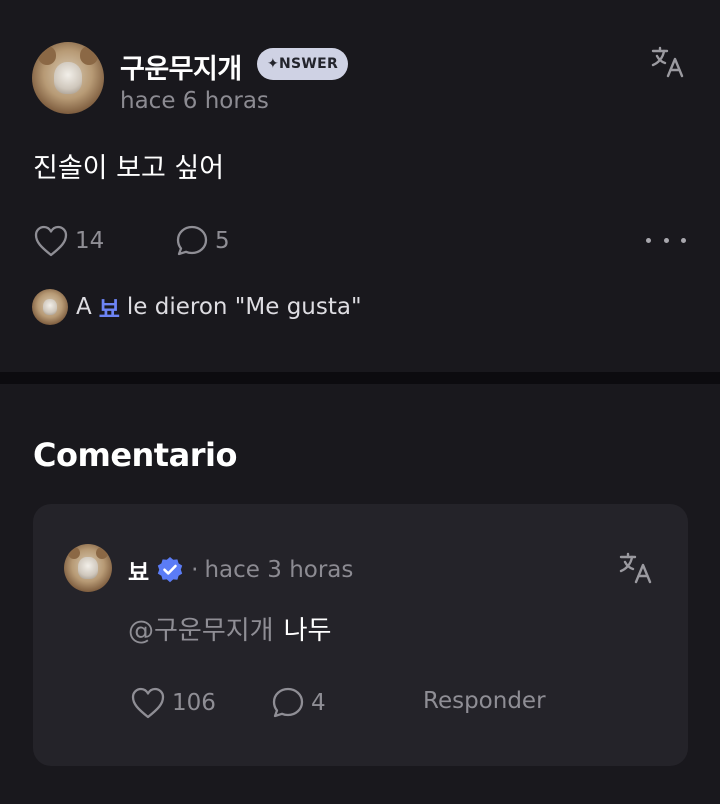 The width and height of the screenshot is (720, 804). What do you see at coordinates (484, 701) in the screenshot?
I see `reply-button: Responder` at bounding box center [484, 701].